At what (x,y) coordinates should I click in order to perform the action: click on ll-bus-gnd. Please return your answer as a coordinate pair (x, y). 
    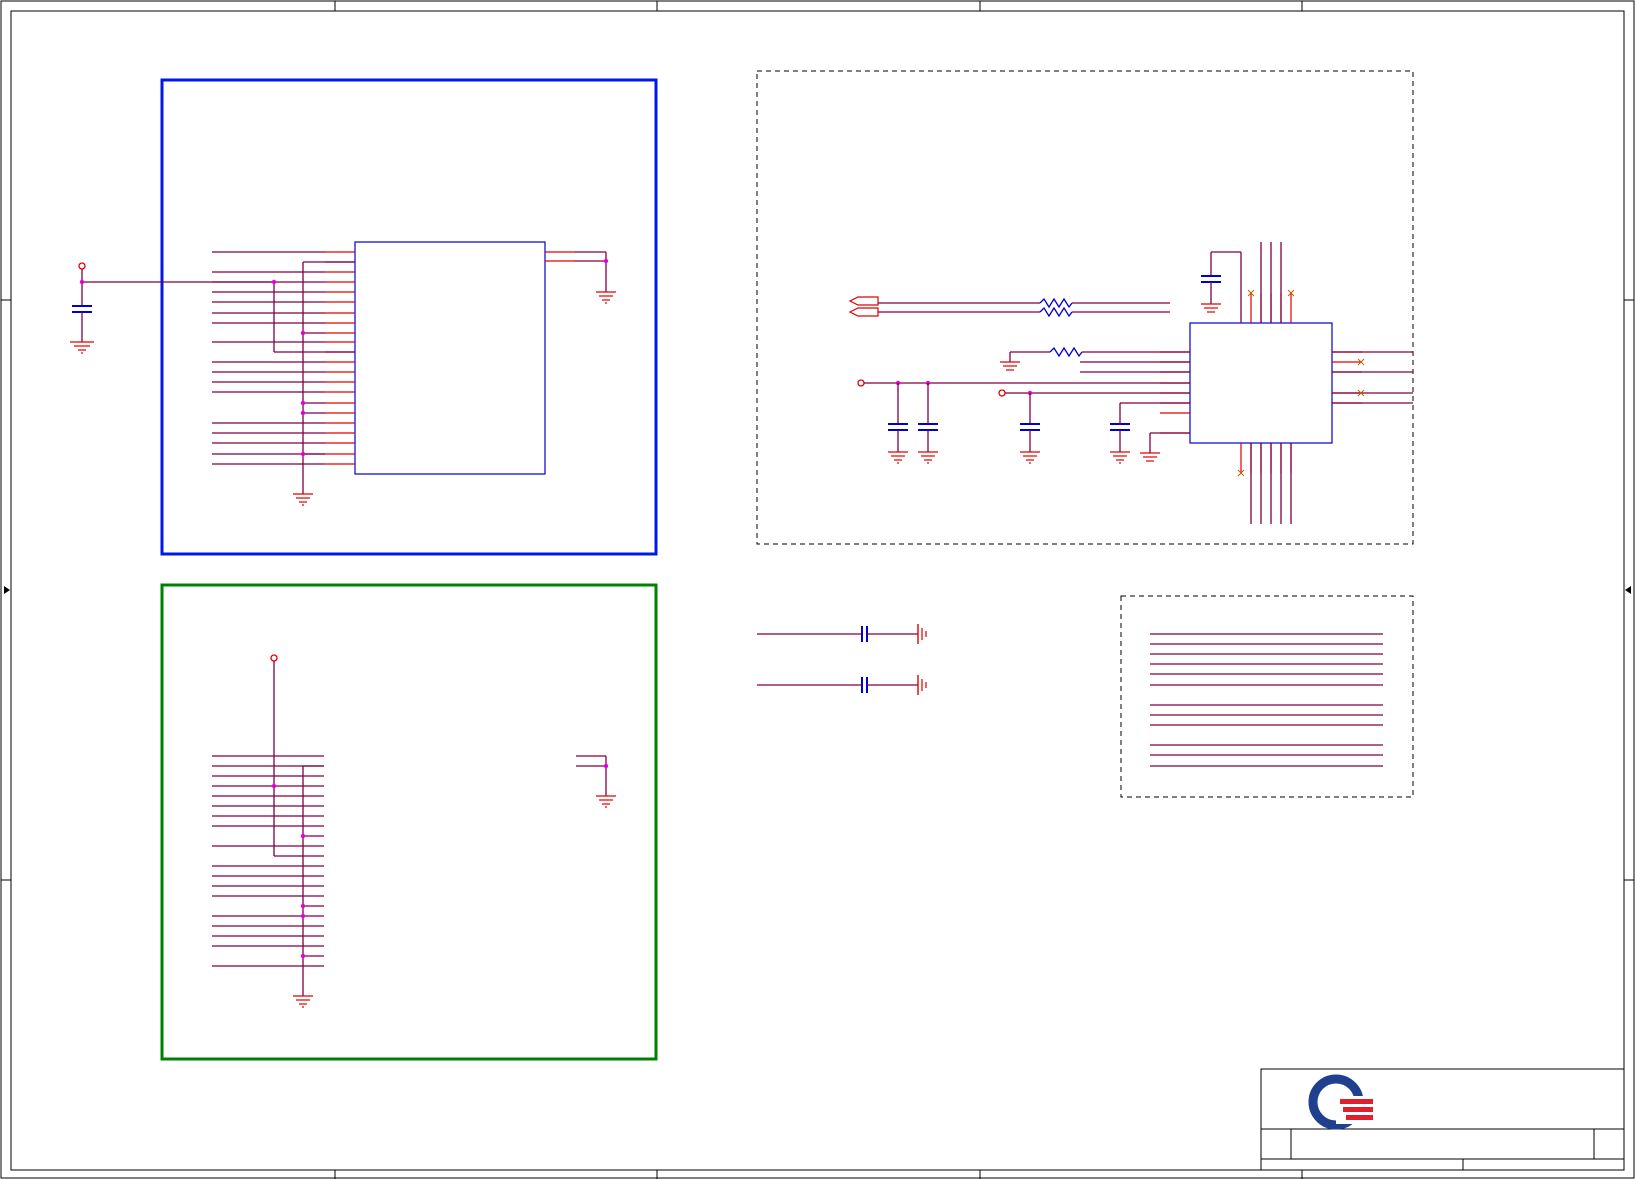
    Looking at the image, I should click on (313, 880).